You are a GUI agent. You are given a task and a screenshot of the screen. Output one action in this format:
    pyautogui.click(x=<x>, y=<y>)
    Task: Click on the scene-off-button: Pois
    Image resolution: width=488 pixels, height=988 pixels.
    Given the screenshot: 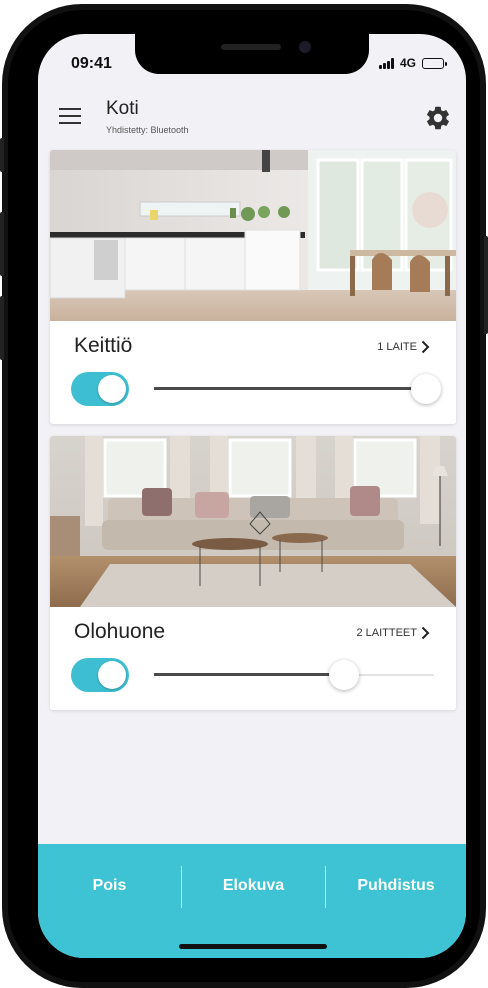 What is the action you would take?
    pyautogui.click(x=109, y=886)
    